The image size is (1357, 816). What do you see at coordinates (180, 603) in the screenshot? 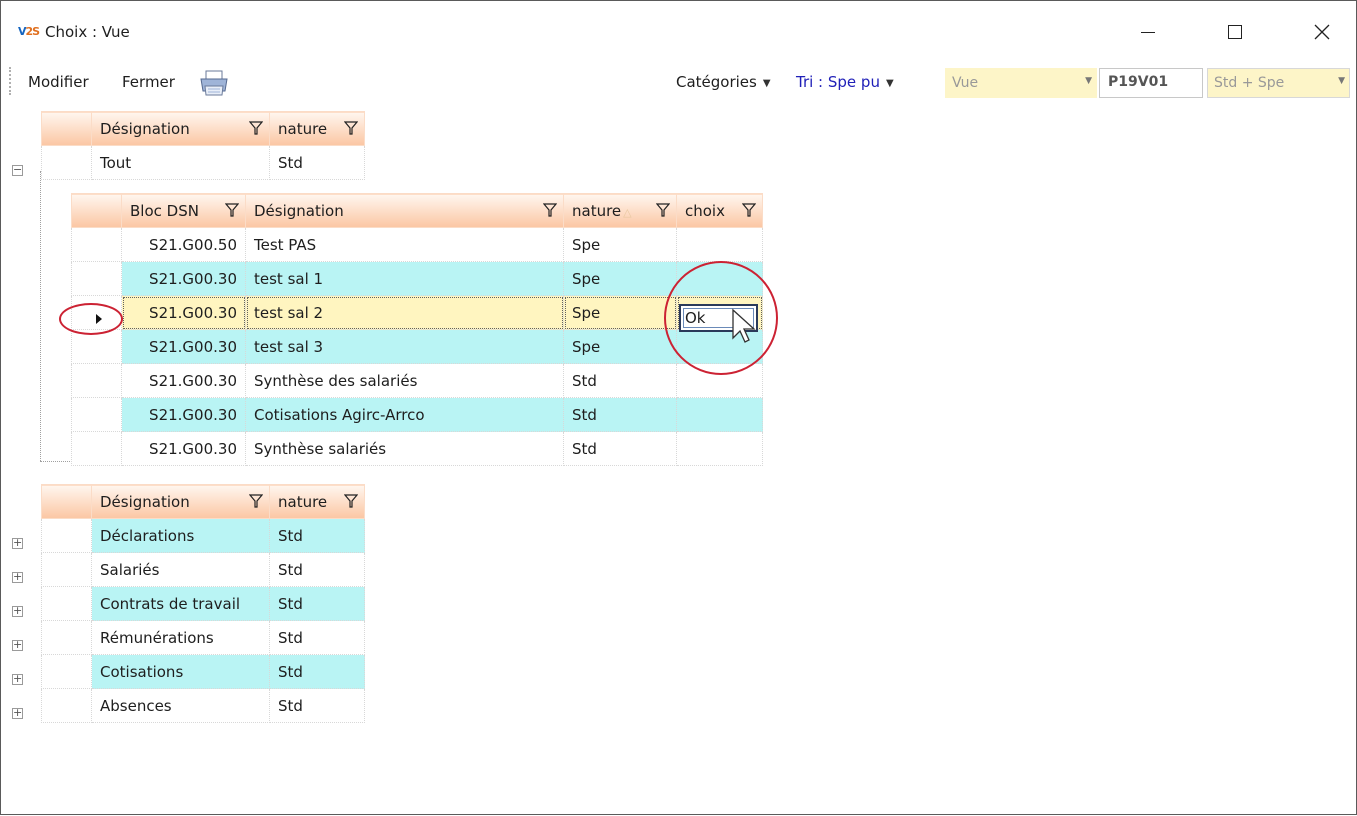
I see `cell-designation: Contrats de travail` at bounding box center [180, 603].